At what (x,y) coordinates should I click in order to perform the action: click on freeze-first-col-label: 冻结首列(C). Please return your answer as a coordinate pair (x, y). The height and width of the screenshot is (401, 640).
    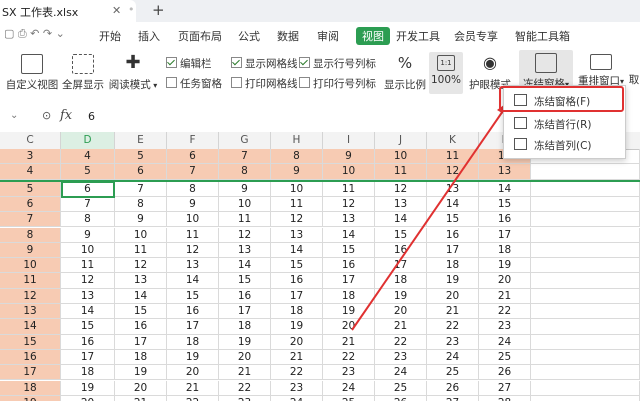
    Looking at the image, I should click on (563, 146).